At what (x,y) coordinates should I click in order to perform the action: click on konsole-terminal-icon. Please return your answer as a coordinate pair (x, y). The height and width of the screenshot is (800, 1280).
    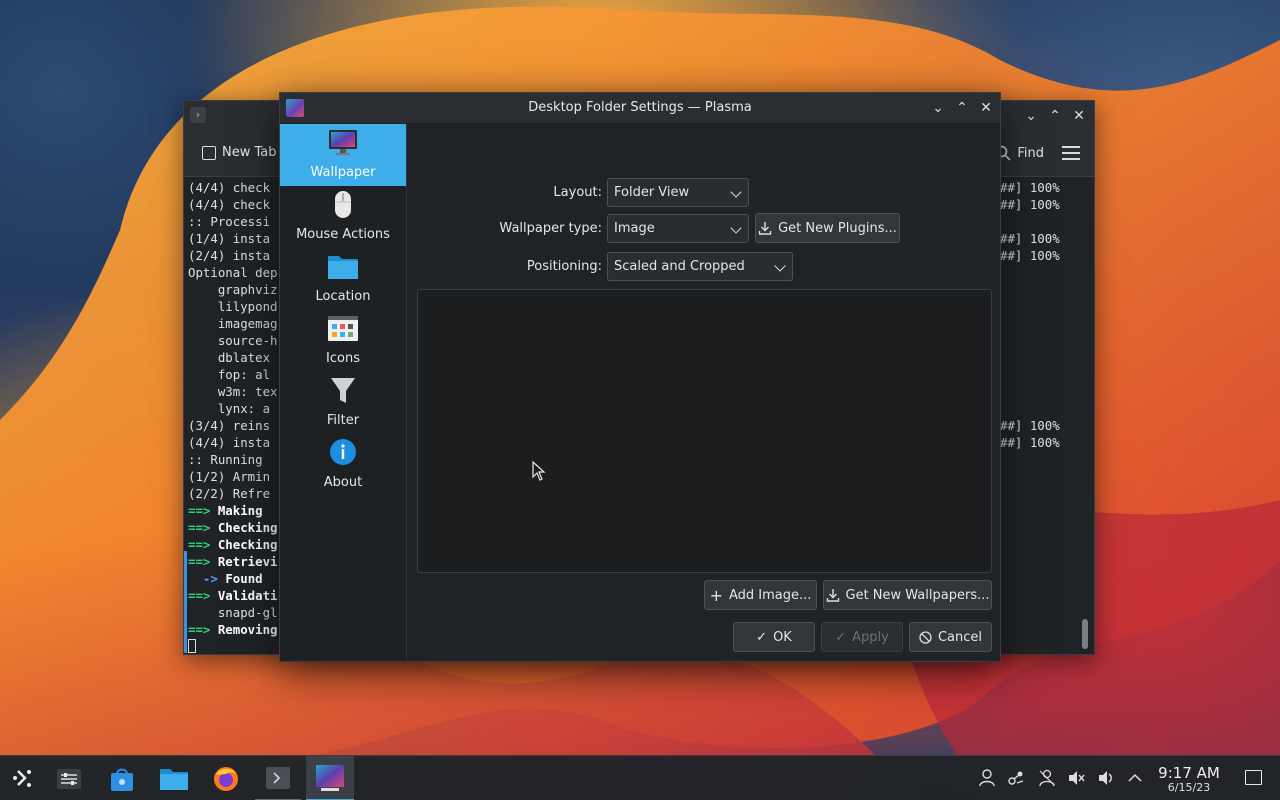
    Looking at the image, I should click on (278, 777).